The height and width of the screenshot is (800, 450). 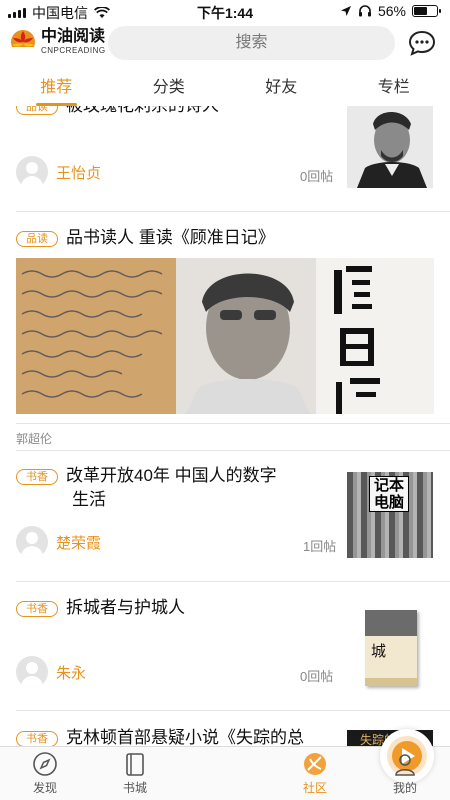 I want to click on bottom-navigation: 发现 书城 社区 我的, so click(x=225, y=764).